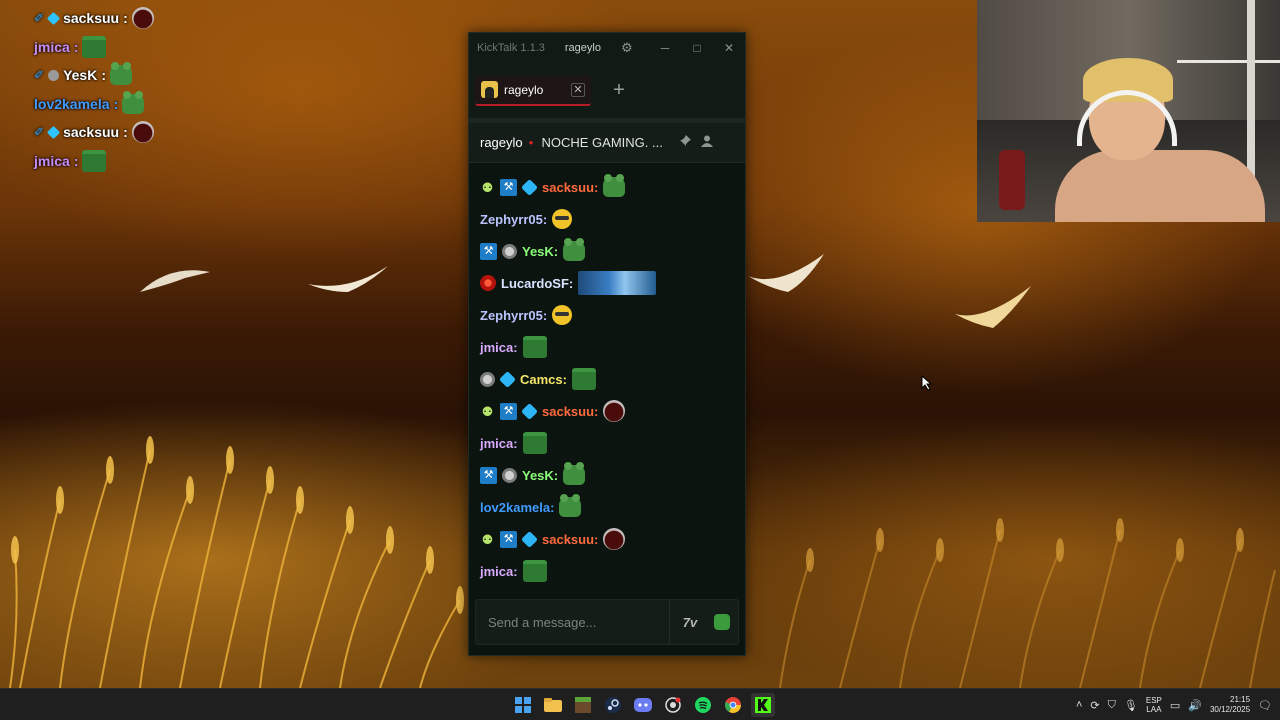 This screenshot has height=720, width=1280. What do you see at coordinates (488, 283) in the screenshot?
I see `red-badge-icon` at bounding box center [488, 283].